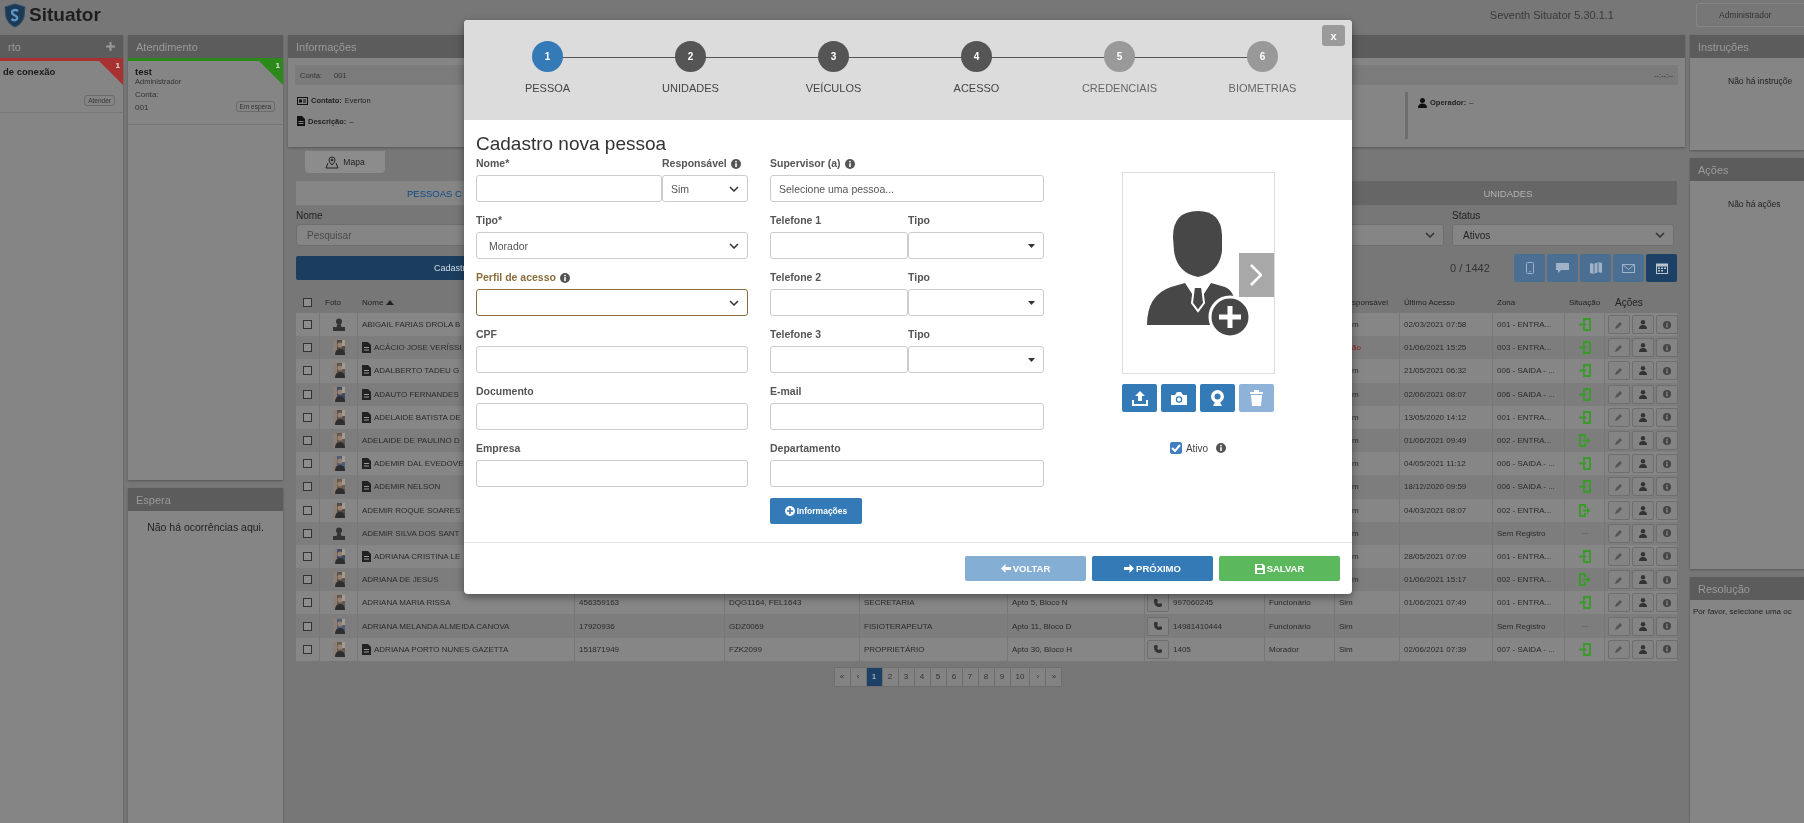 The height and width of the screenshot is (823, 1804). Describe the element at coordinates (1054, 676) in the screenshot. I see `page-link: »` at that location.